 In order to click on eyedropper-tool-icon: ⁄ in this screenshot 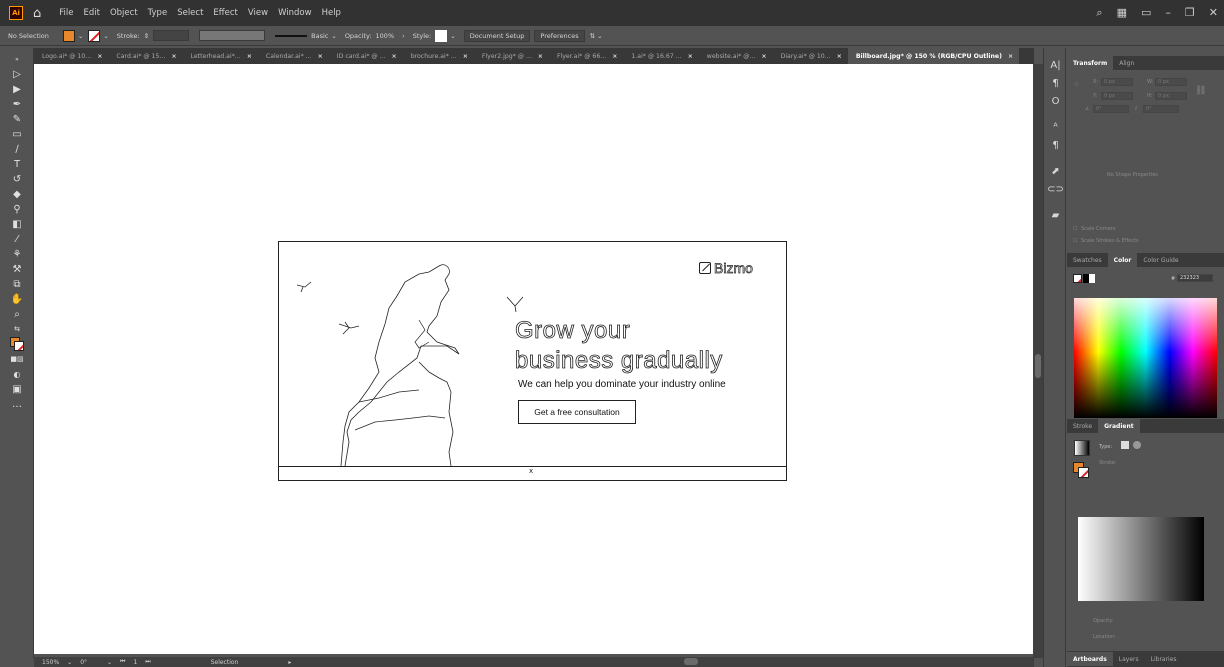, I will do `click(17, 239)`.